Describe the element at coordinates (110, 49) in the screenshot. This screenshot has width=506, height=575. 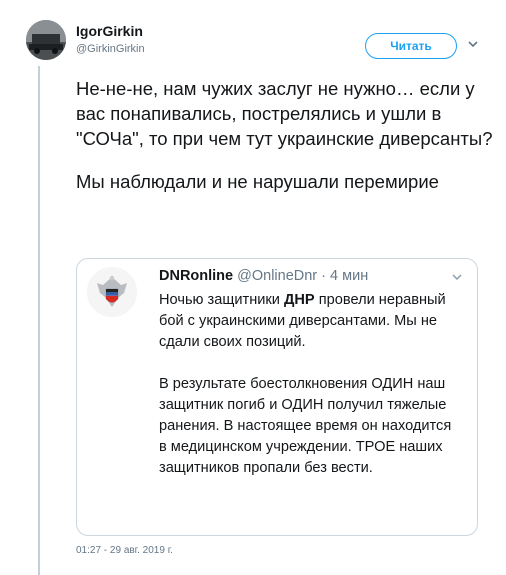
I see `author-handle: @GirkinGirkin` at that location.